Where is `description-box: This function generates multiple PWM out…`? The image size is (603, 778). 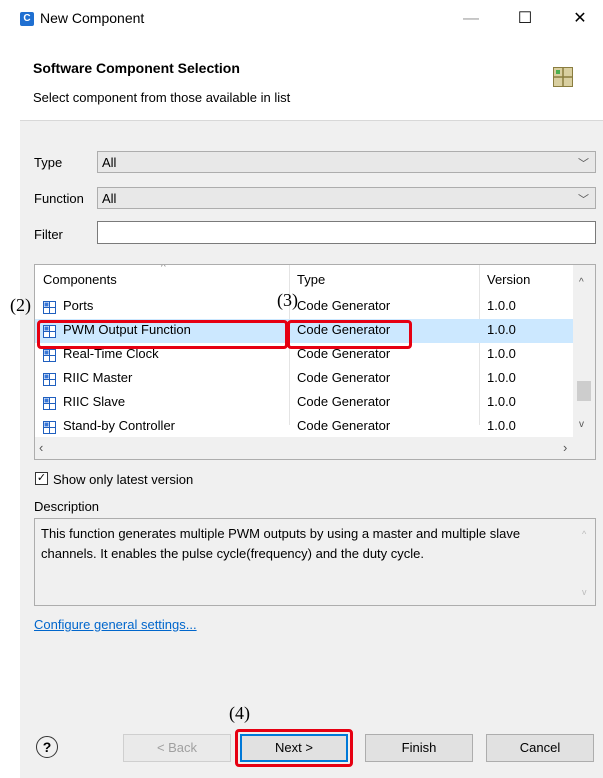 description-box: This function generates multiple PWM out… is located at coordinates (315, 562).